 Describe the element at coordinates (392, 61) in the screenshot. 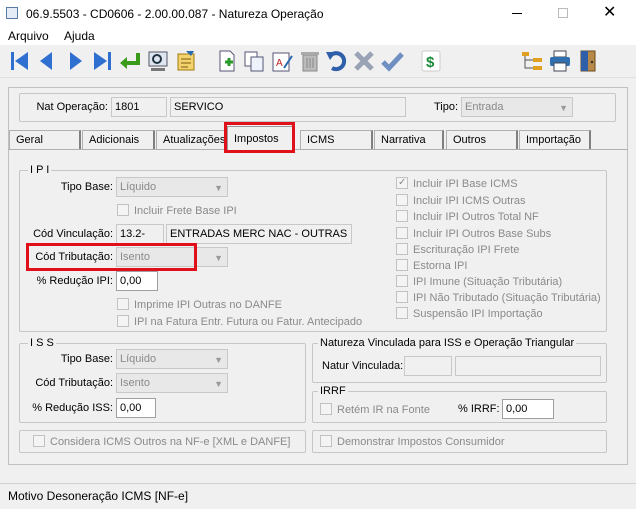

I see `save-check-icon` at that location.